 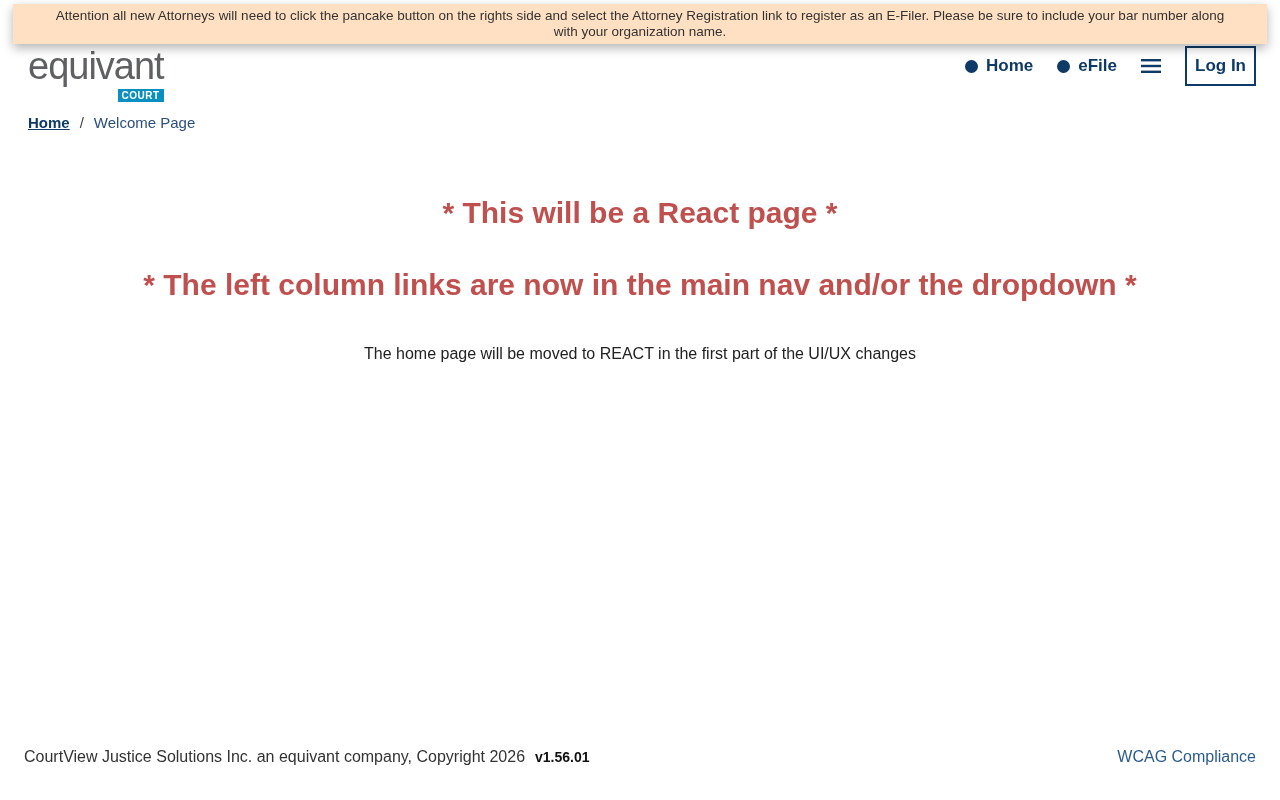 I want to click on menu-icon, so click(x=1151, y=66).